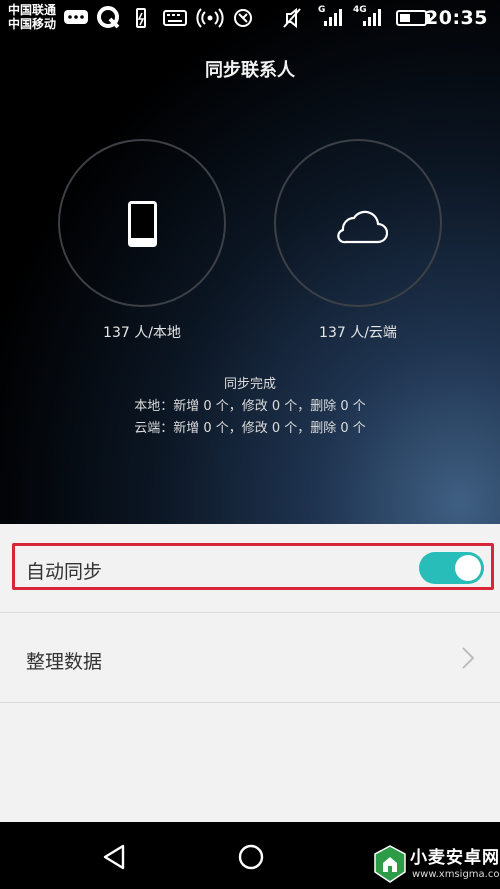 This screenshot has width=500, height=889. I want to click on status-bar: 中国联通 中国移动 G 4G 20:35, so click(250, 18).